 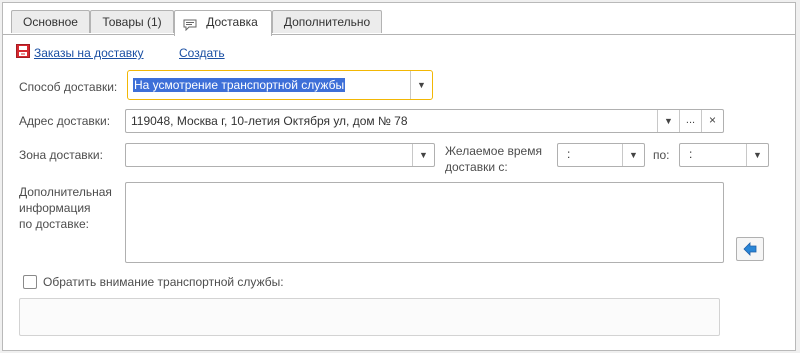 I want to click on additional-info-label-line3: по доставке:, so click(x=54, y=224).